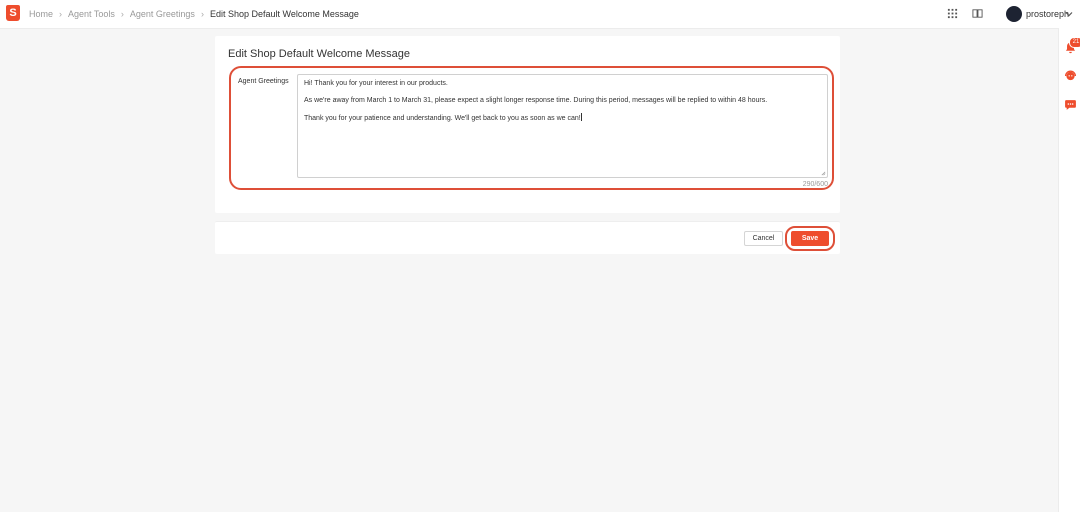  I want to click on save-button: Save, so click(810, 238).